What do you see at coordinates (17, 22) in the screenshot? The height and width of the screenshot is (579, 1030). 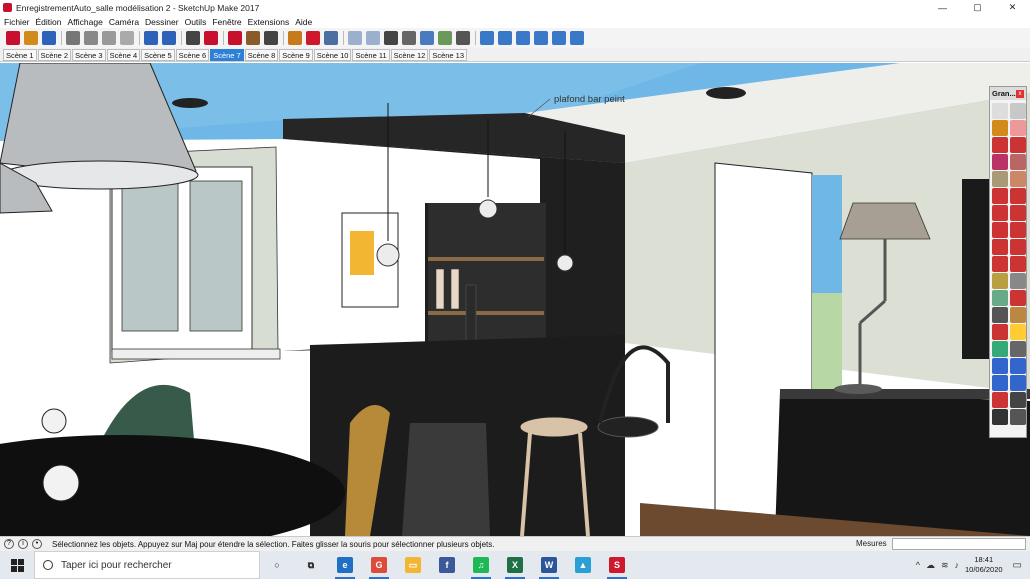 I see `menu-item-0: Fichier` at bounding box center [17, 22].